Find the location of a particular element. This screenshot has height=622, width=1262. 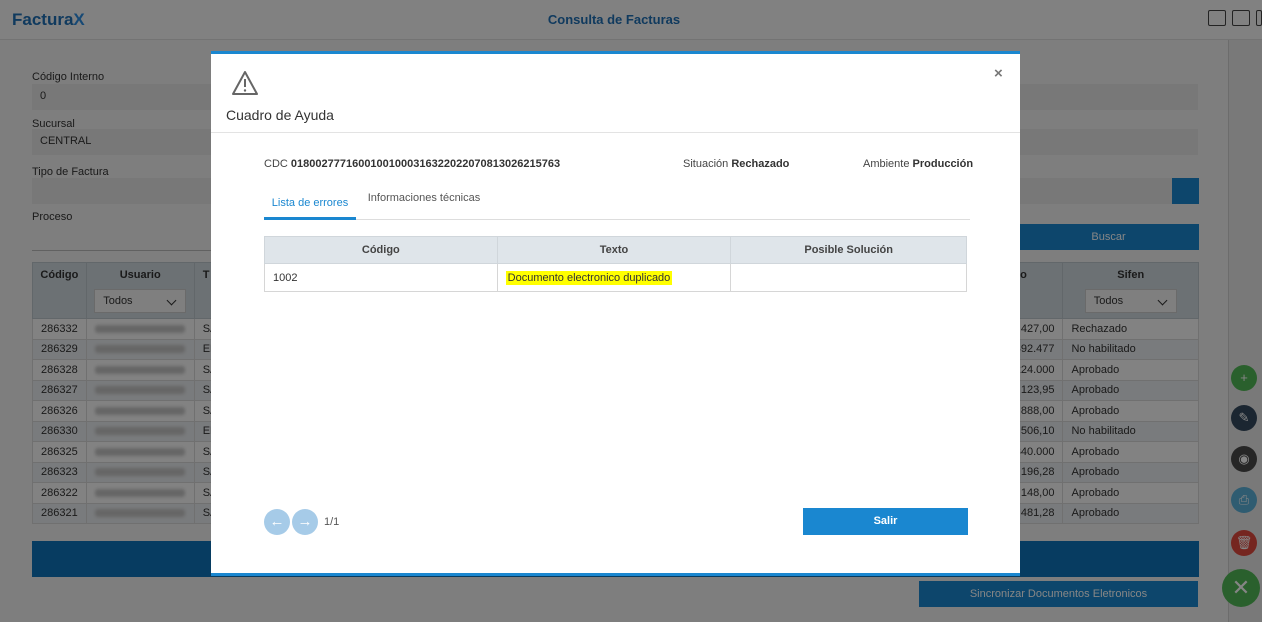

col-err-codigo: Código is located at coordinates (381, 250).